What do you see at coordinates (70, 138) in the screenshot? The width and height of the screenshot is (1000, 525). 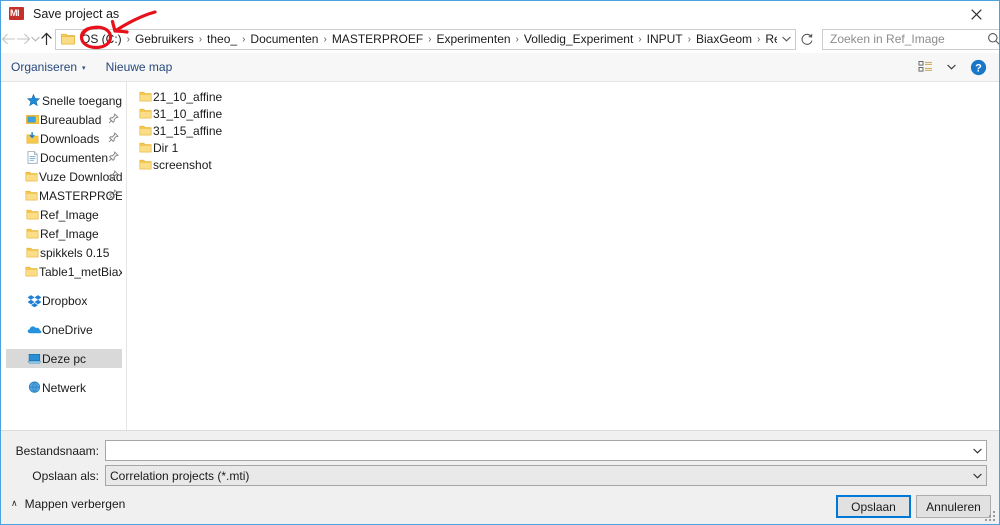 I see `sidebar-item-label: Downloads` at bounding box center [70, 138].